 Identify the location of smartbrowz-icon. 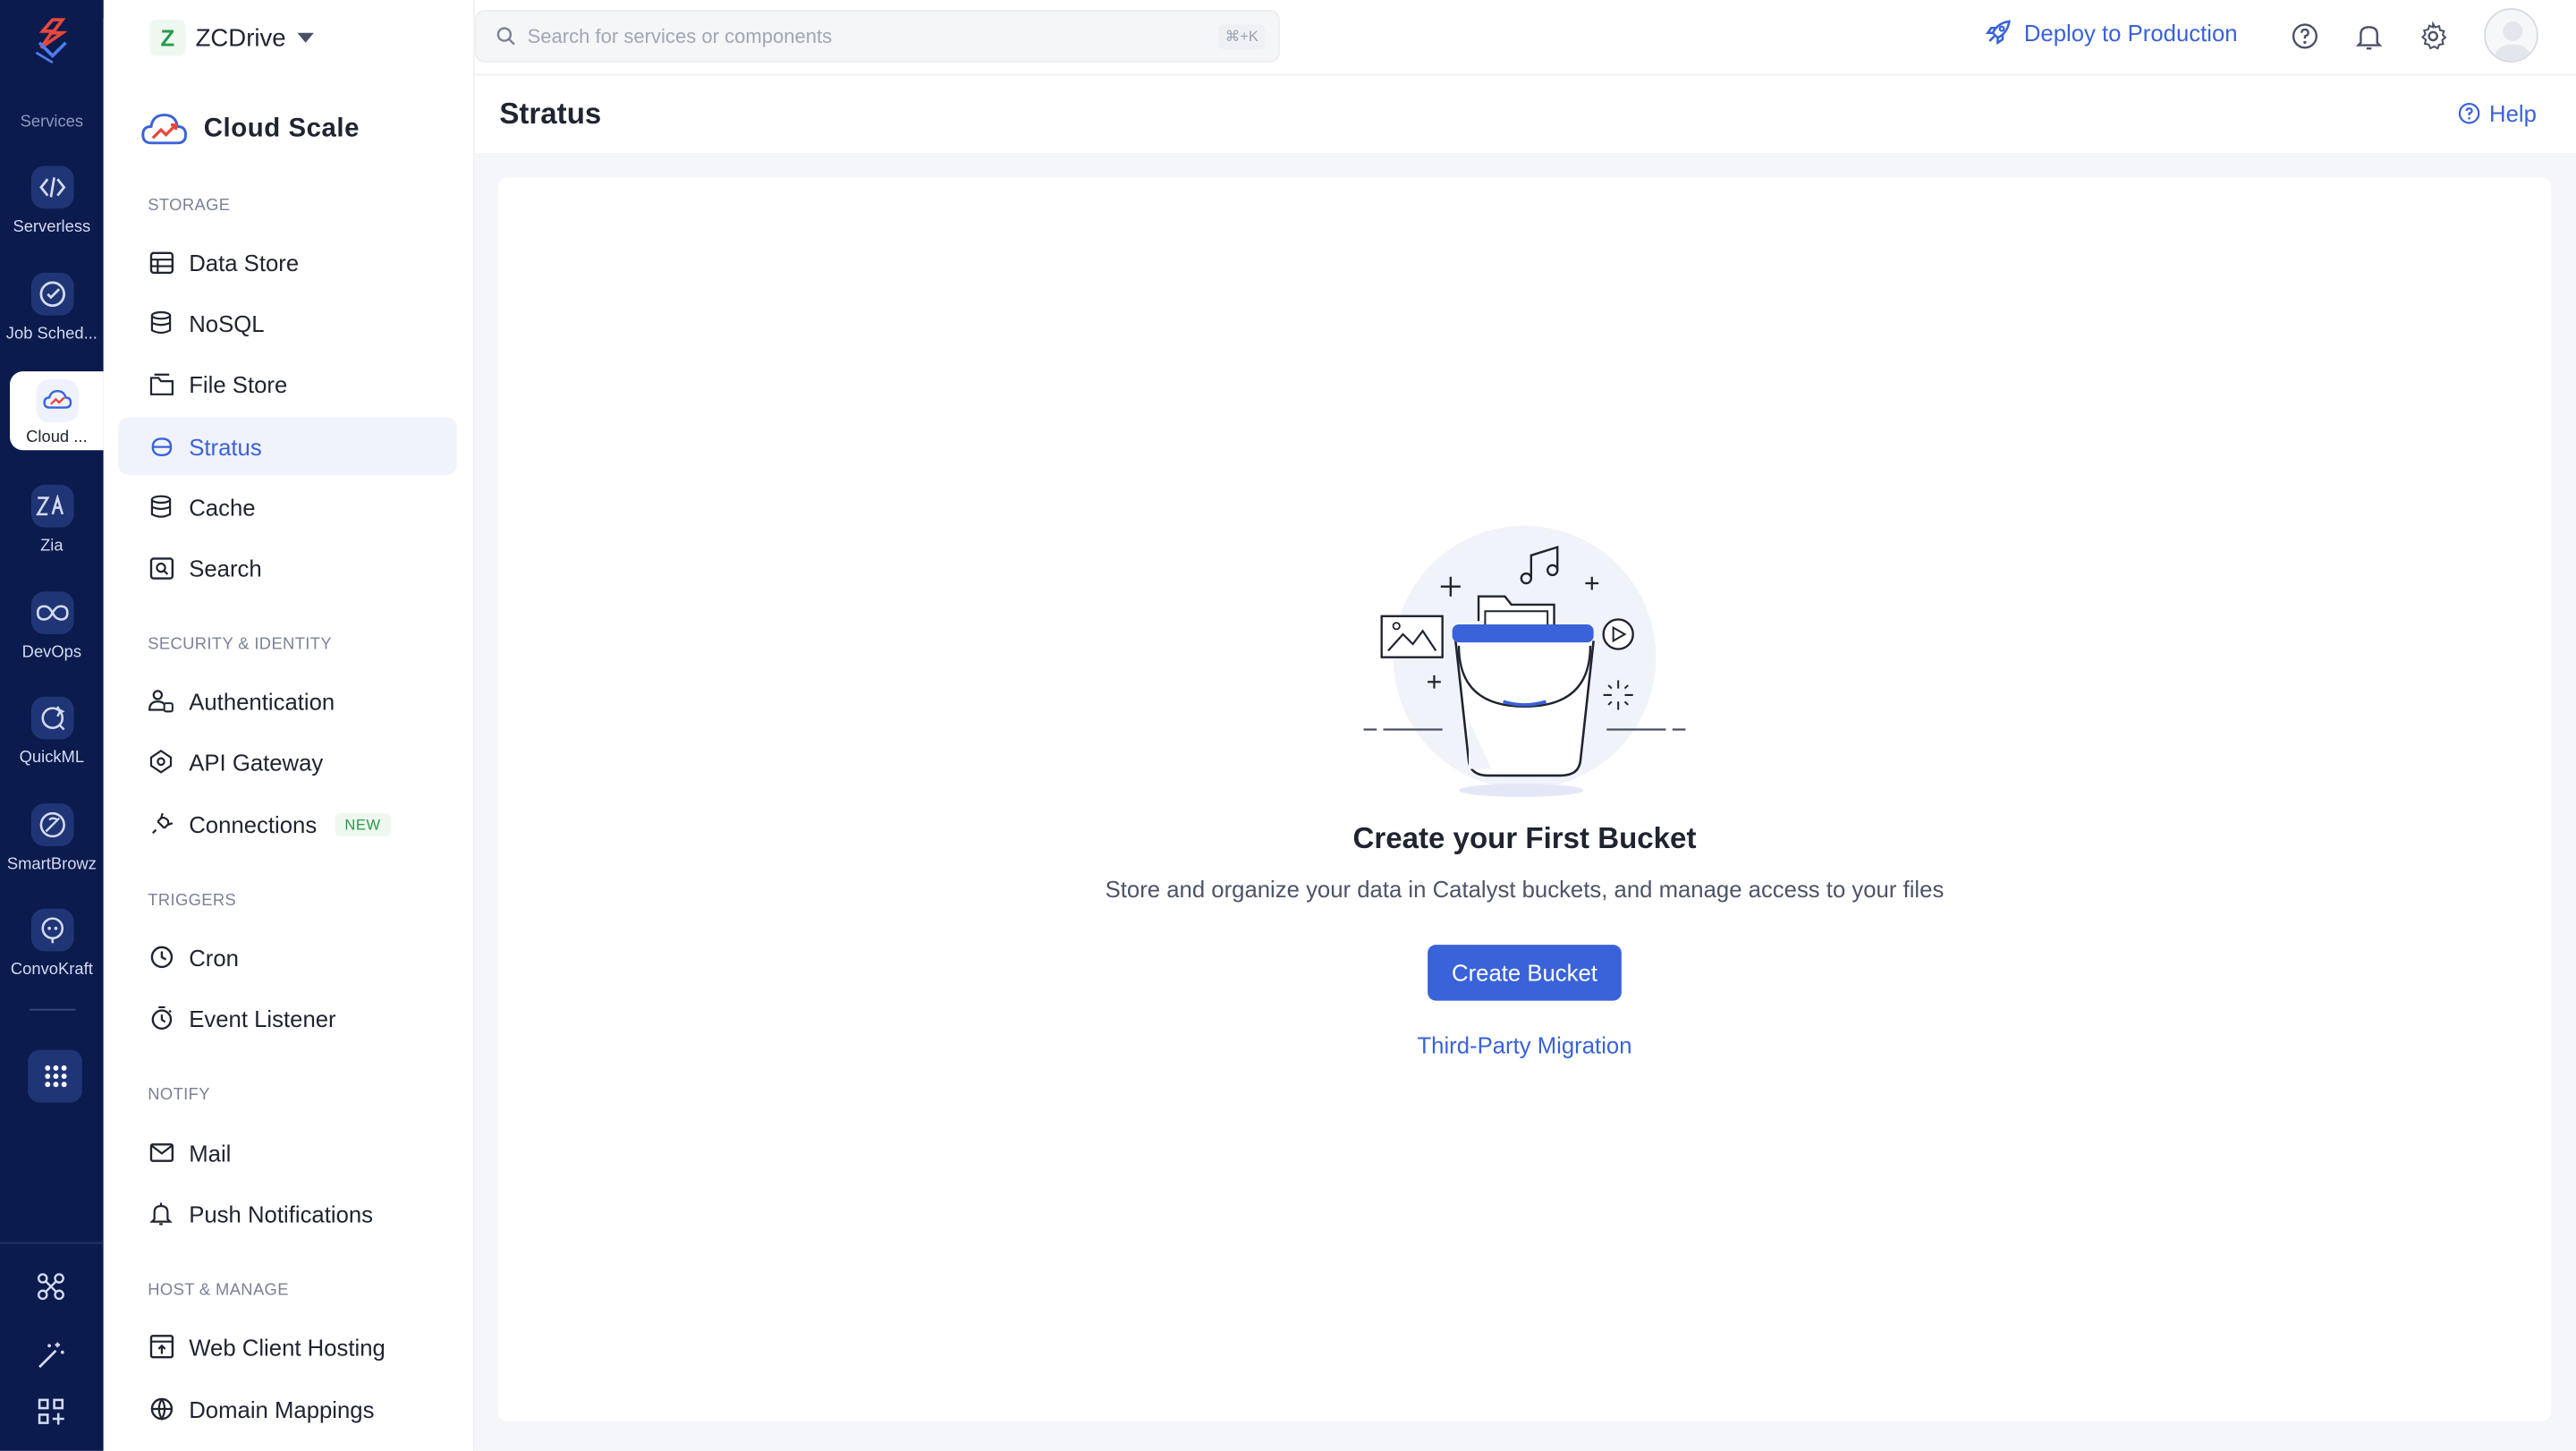
(51, 824).